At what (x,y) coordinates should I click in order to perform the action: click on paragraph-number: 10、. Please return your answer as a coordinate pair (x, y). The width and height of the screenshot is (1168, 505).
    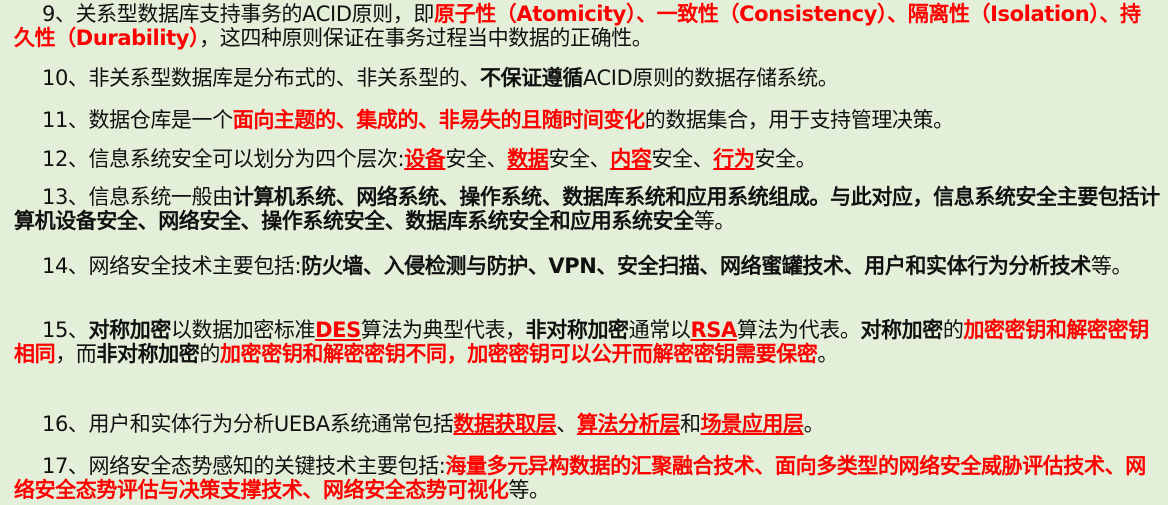
    Looking at the image, I should click on (65, 78).